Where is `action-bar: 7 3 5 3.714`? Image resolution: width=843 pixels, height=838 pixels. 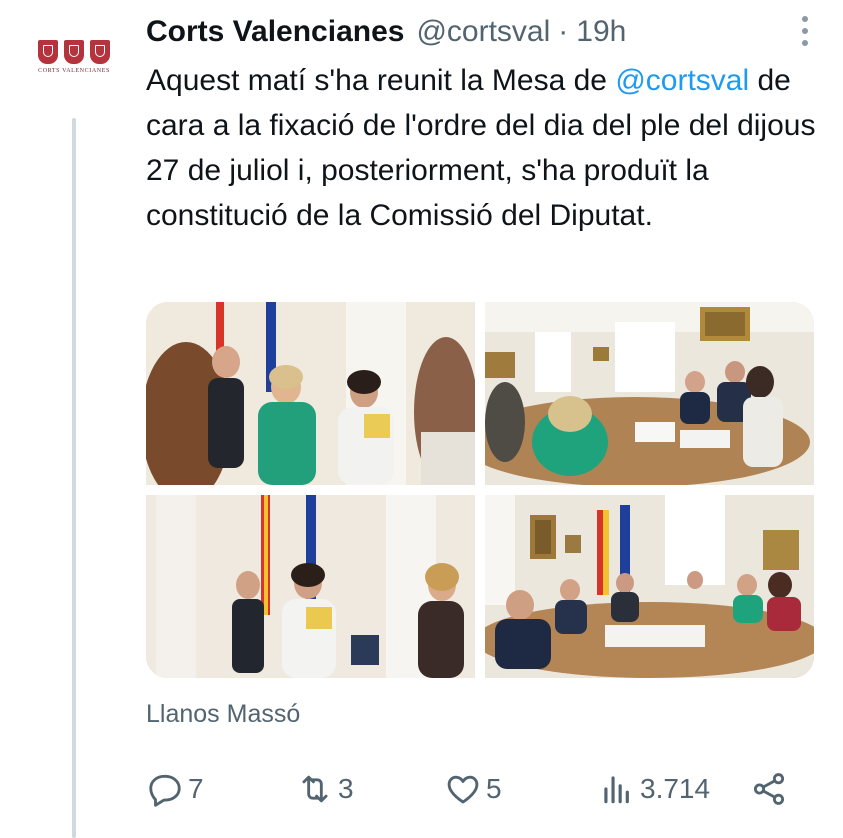
action-bar: 7 3 5 3.714 is located at coordinates (466, 789).